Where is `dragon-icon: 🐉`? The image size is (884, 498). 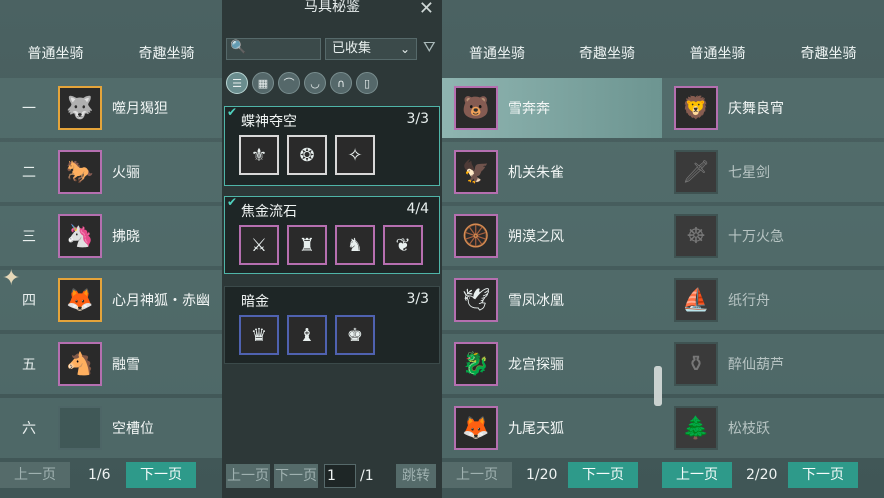
dragon-icon: 🐉 is located at coordinates (476, 364).